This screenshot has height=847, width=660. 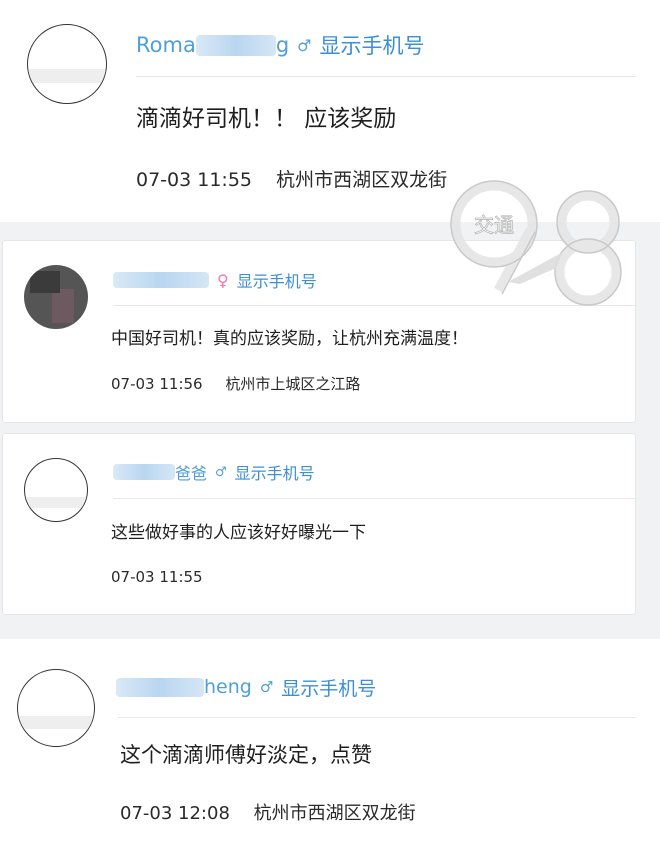 I want to click on comment-header: Roma g ♂ 显示手机号, so click(x=280, y=45).